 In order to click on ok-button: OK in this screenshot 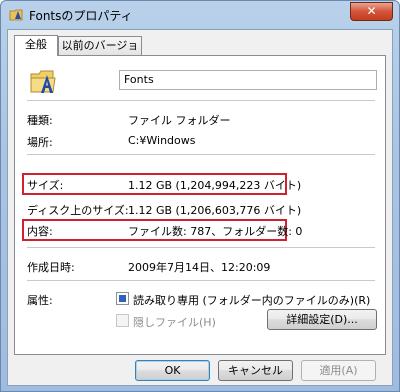, I will do `click(172, 370)`.